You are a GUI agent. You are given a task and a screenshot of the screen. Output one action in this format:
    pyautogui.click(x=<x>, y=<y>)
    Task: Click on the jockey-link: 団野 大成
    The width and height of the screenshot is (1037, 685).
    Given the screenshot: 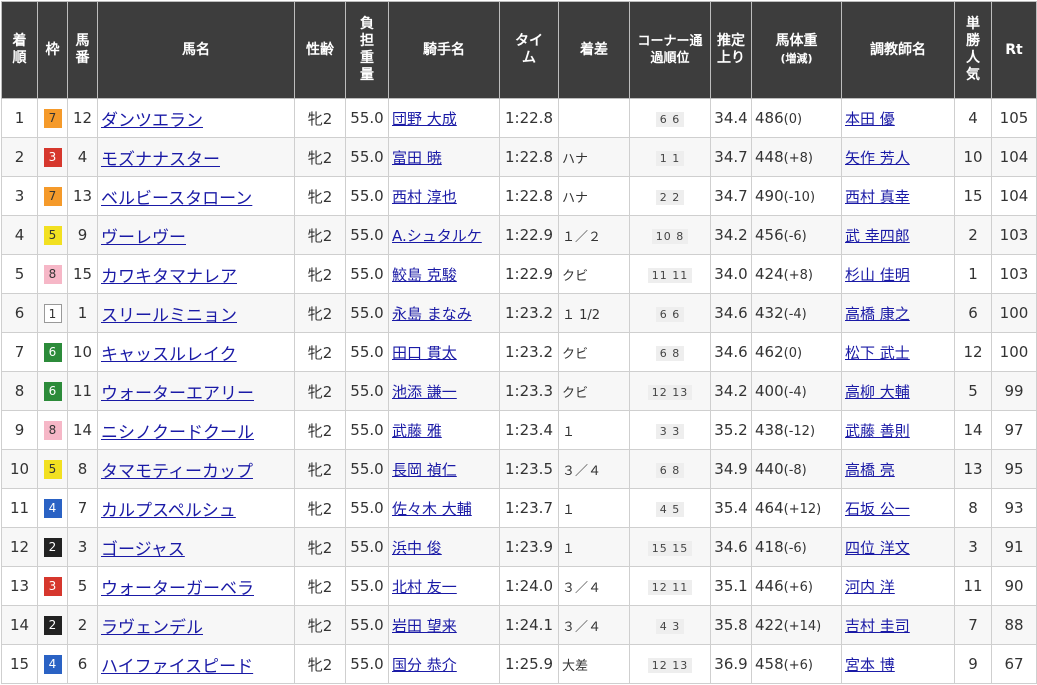 What is the action you would take?
    pyautogui.click(x=424, y=119)
    